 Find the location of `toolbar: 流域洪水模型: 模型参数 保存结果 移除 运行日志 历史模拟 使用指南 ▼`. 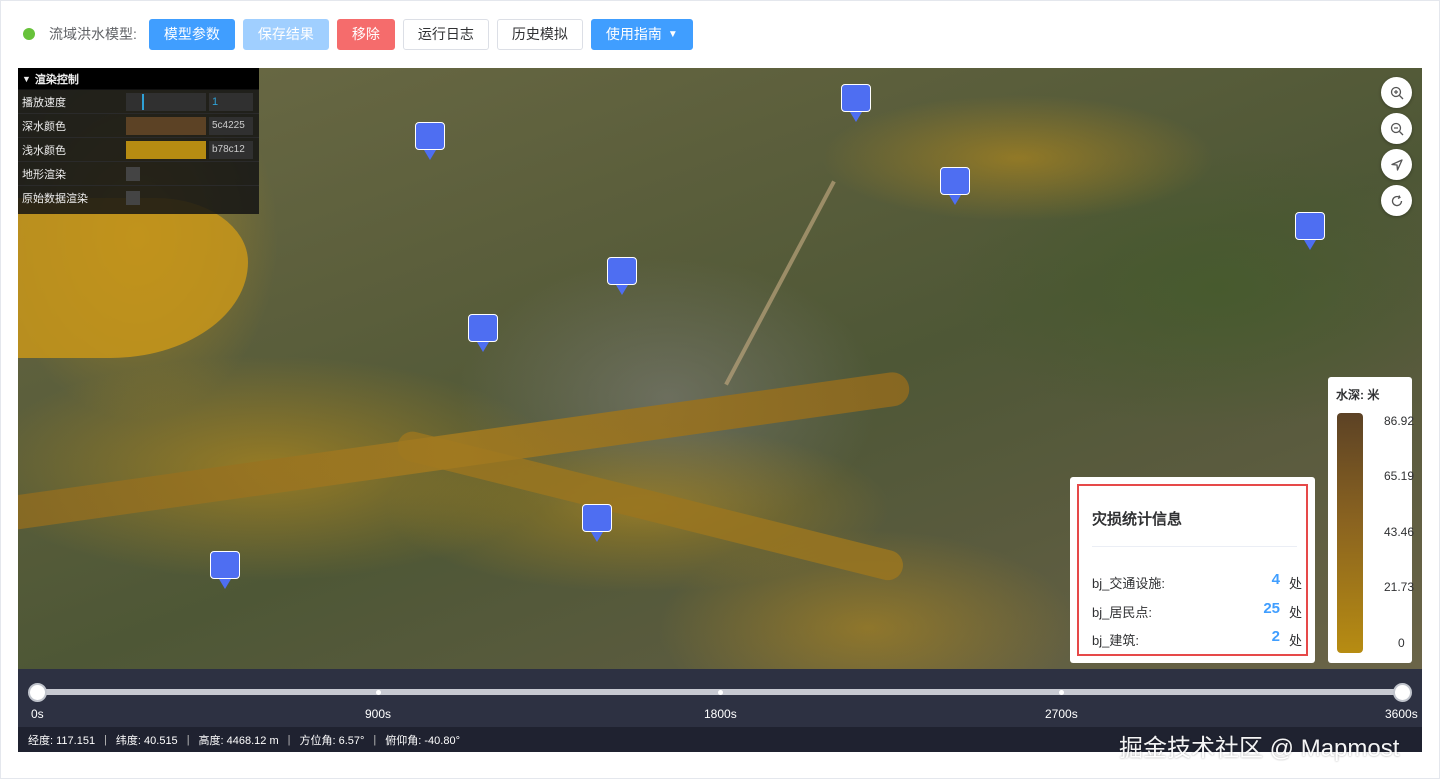

toolbar: 流域洪水模型: 模型参数 保存结果 移除 运行日志 历史模拟 使用指南 ▼ is located at coordinates (720, 34).